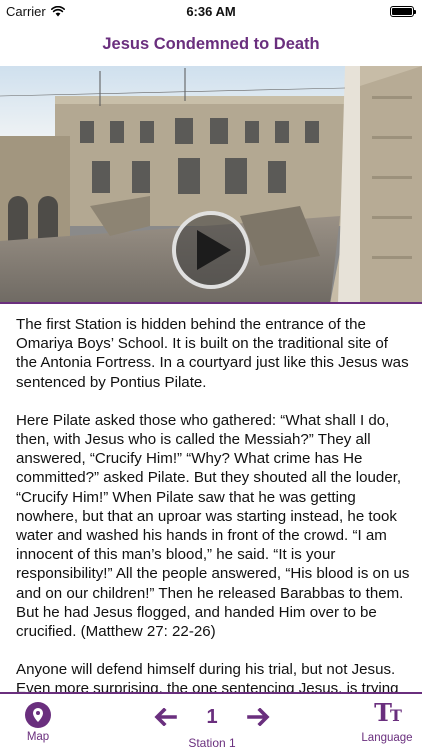  I want to click on map-tab: Map, so click(38, 726).